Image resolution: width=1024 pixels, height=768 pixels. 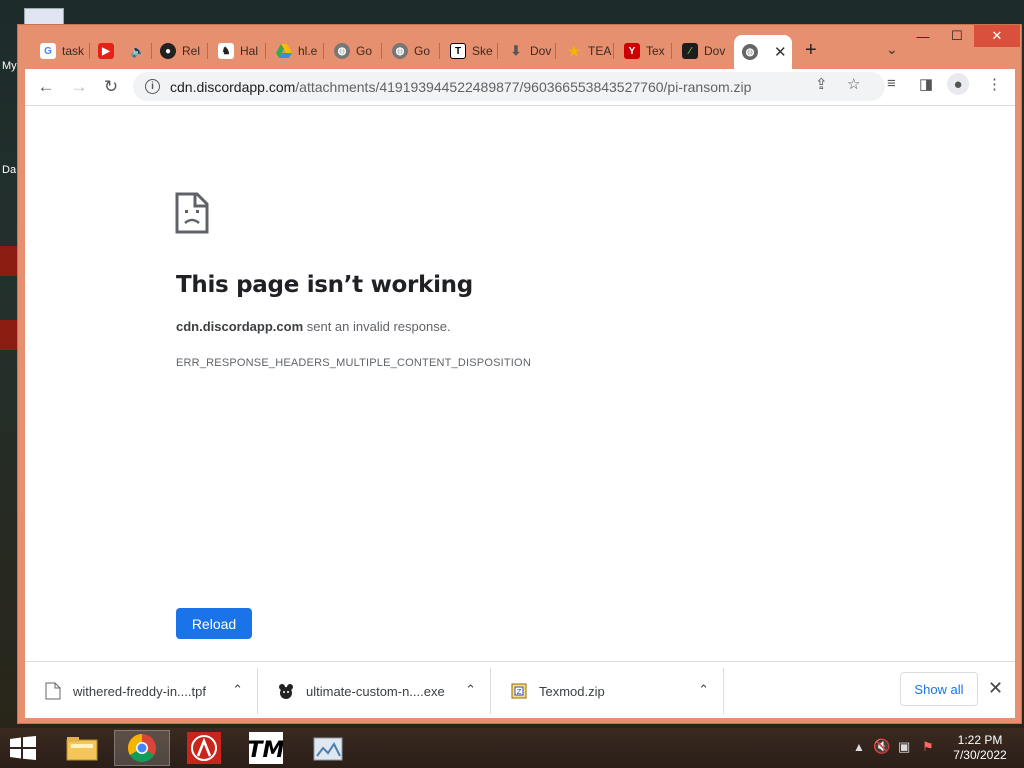 What do you see at coordinates (249, 51) in the screenshot?
I see `tab-label: Hal` at bounding box center [249, 51].